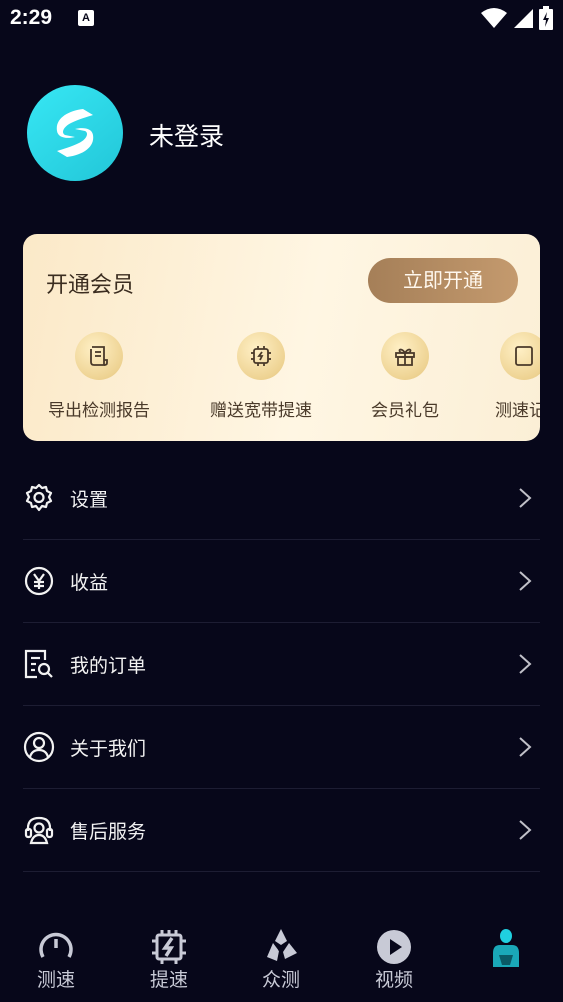 The height and width of the screenshot is (1002, 563). I want to click on nav-label: 众测, so click(280, 980).